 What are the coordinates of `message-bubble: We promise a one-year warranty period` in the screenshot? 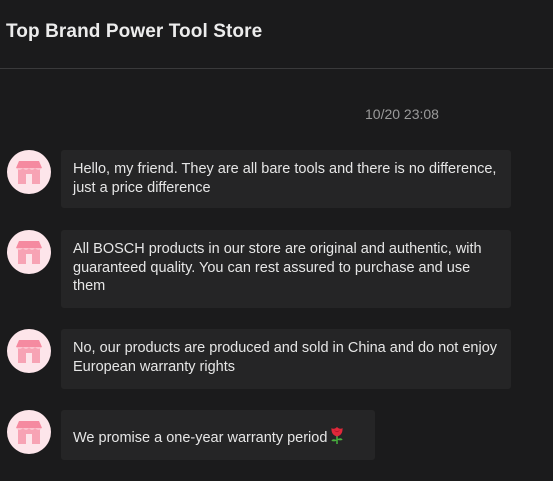 It's located at (218, 435).